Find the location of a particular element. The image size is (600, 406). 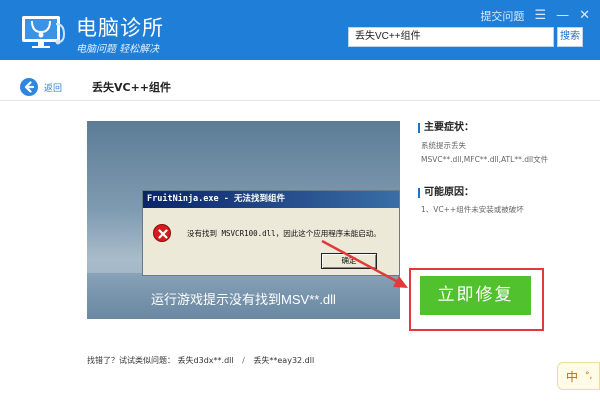

submit-feedback-link: 提交问题 is located at coordinates (502, 16).